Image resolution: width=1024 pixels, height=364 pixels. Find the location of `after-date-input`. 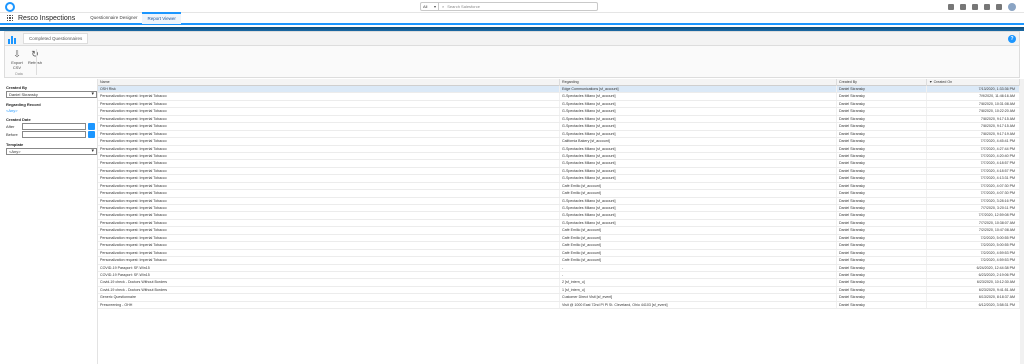

after-date-input is located at coordinates (54, 126).